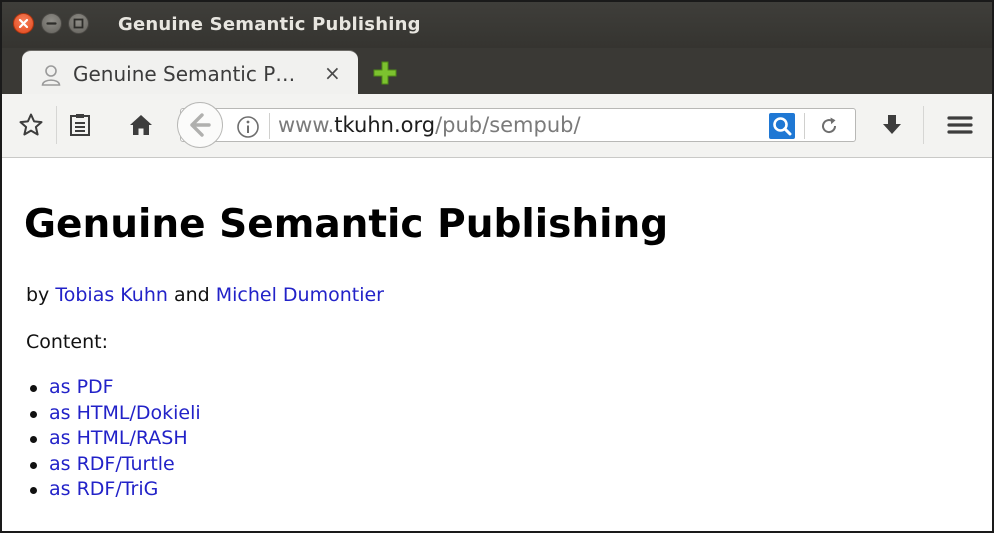 The height and width of the screenshot is (533, 994). I want to click on window-maximize-button, so click(78, 23).